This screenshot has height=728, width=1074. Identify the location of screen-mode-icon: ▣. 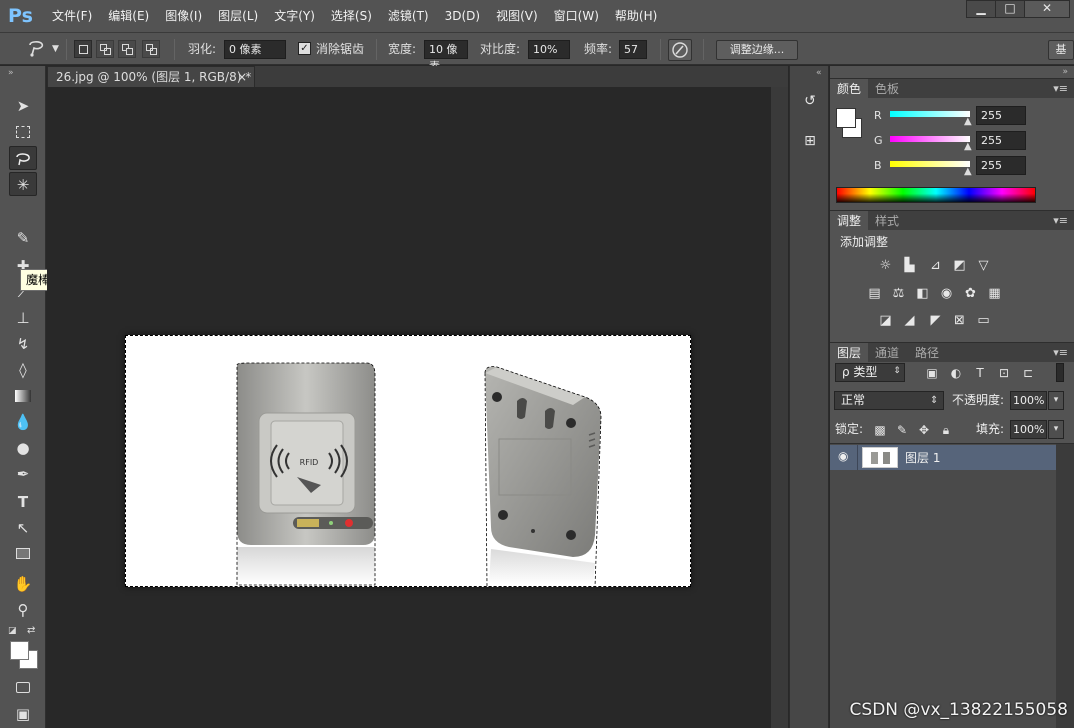
(23, 714).